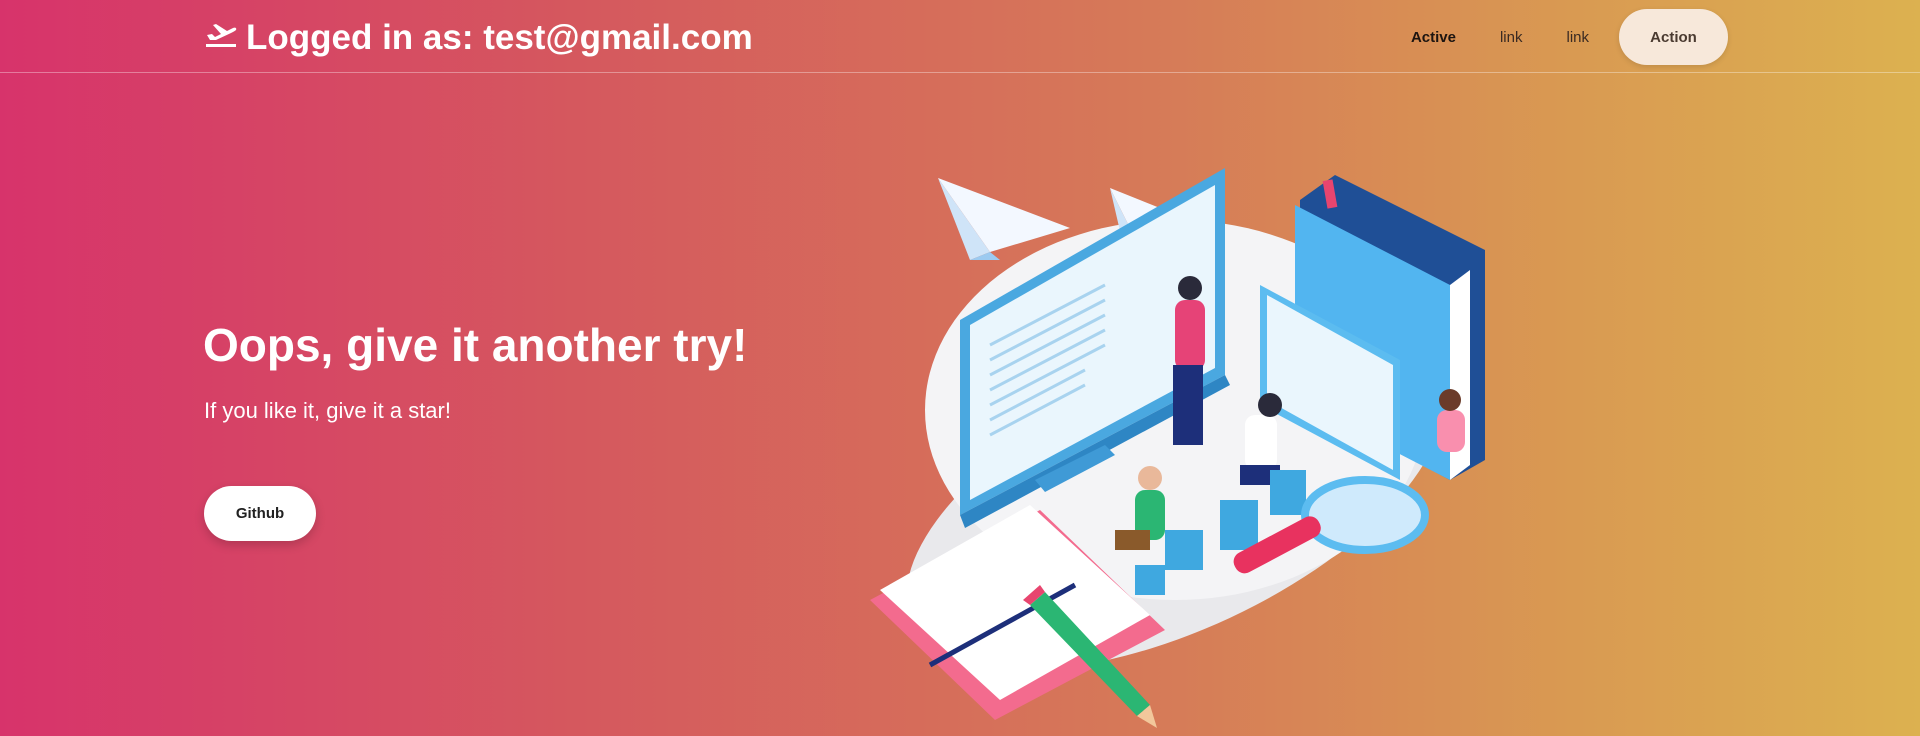 This screenshot has height=736, width=1920. Describe the element at coordinates (475, 345) in the screenshot. I see `hero-title: Oops, give it another try!` at that location.